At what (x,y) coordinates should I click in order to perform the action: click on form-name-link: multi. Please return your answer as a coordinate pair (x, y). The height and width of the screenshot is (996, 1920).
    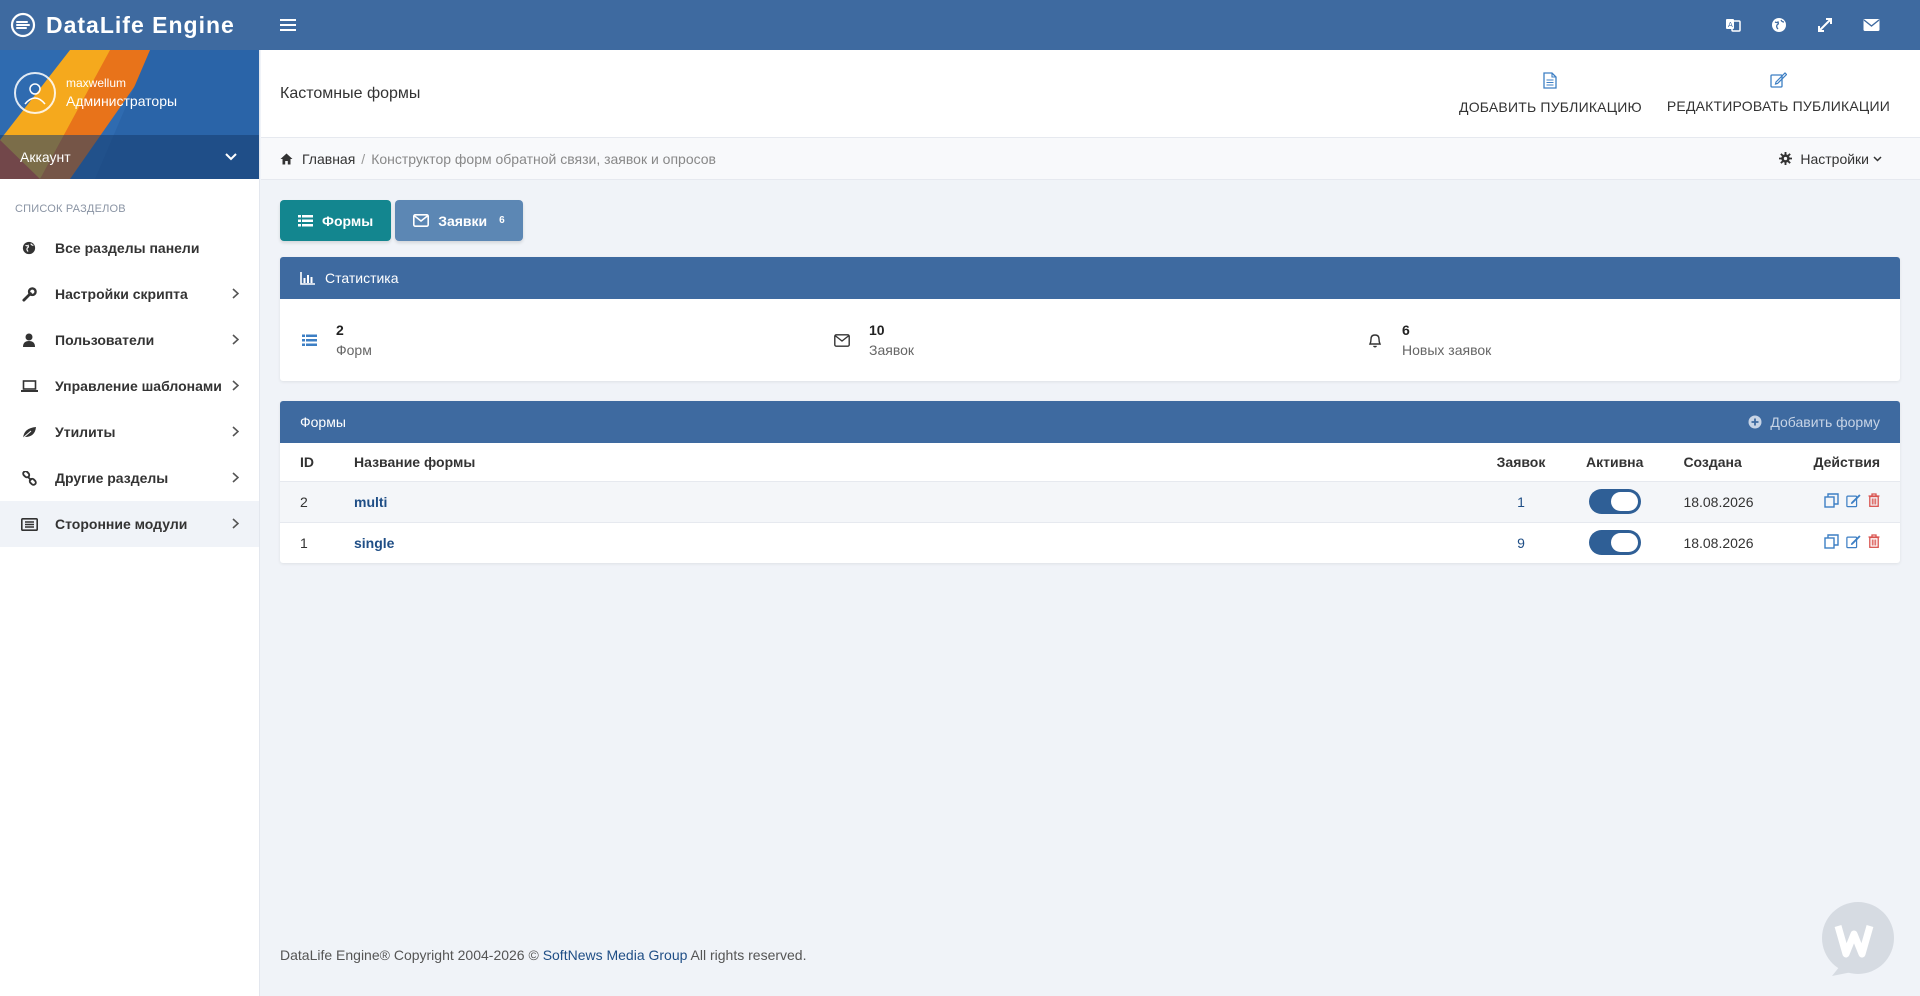
    Looking at the image, I should click on (370, 502).